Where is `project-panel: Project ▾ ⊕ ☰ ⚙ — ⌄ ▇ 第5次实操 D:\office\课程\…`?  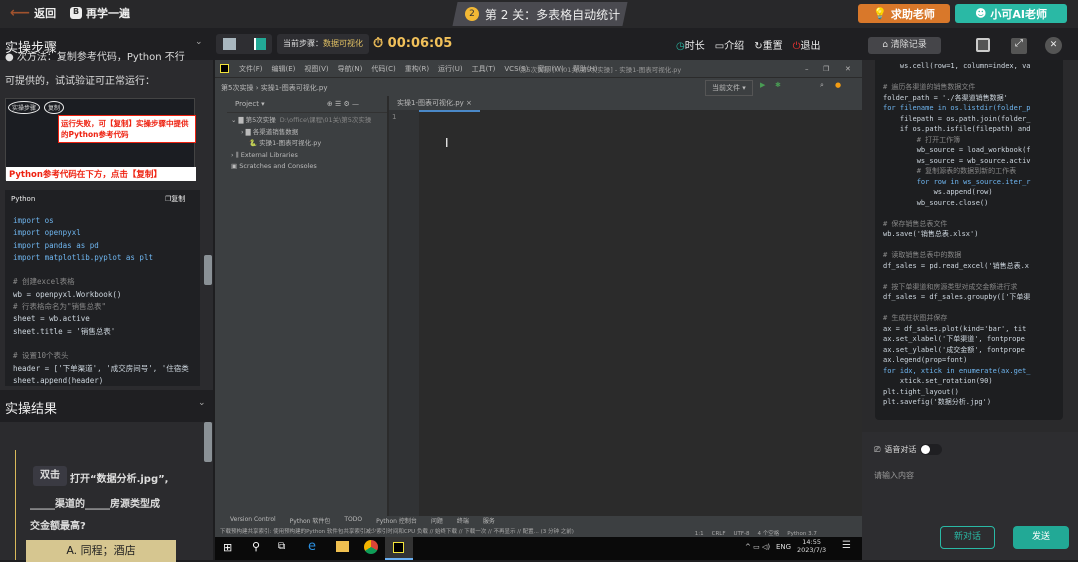
project-panel: Project ▾ ⊕ ☰ ⚙ — ⌄ ▇ 第5次实操 D:\office\课程\… is located at coordinates (307, 306).